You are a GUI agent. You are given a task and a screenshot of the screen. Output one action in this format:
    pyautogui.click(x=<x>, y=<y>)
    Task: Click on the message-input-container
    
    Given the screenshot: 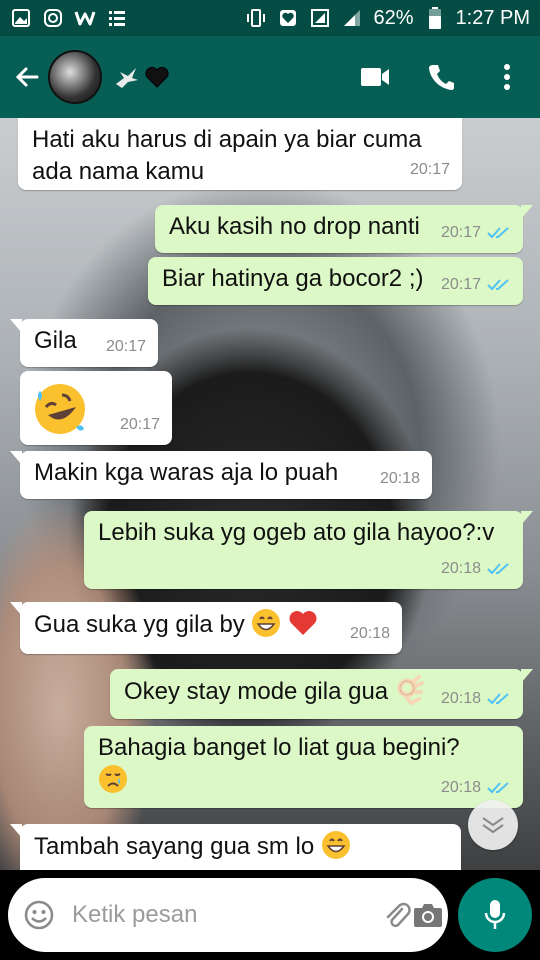 What is the action you would take?
    pyautogui.click(x=228, y=915)
    